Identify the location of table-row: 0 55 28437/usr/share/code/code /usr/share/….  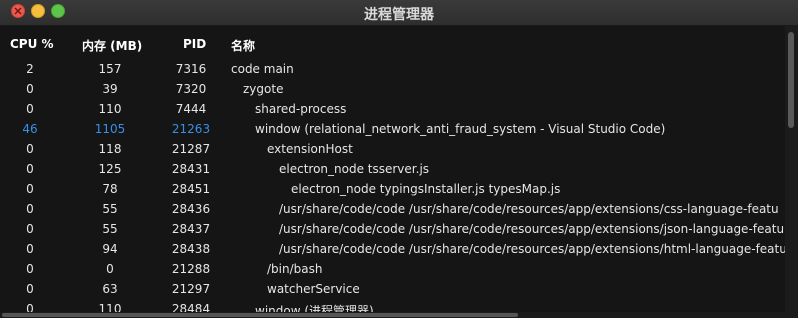
(392, 229).